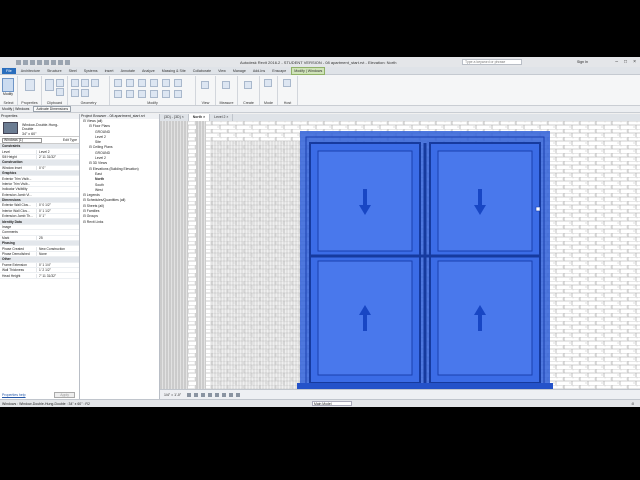  Describe the element at coordinates (70, 140) in the screenshot. I see `edit-type-button: Edit Type` at that location.